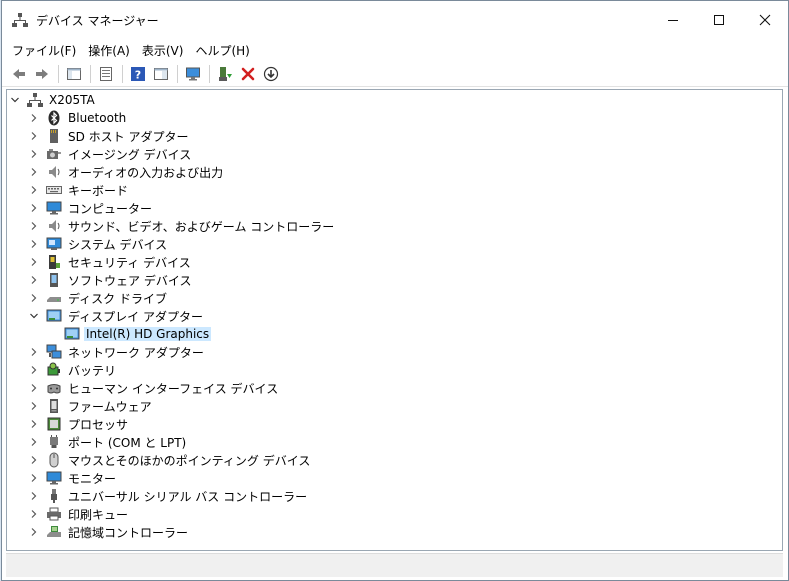  I want to click on device-category-row: マウスとそのほかのポインティング デバイス, so click(170, 460).